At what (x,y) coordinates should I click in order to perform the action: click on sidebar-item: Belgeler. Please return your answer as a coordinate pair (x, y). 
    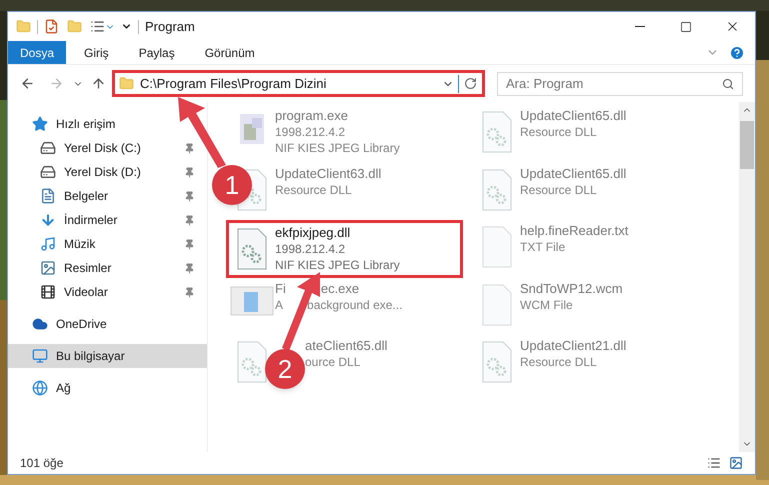
    Looking at the image, I should click on (107, 196).